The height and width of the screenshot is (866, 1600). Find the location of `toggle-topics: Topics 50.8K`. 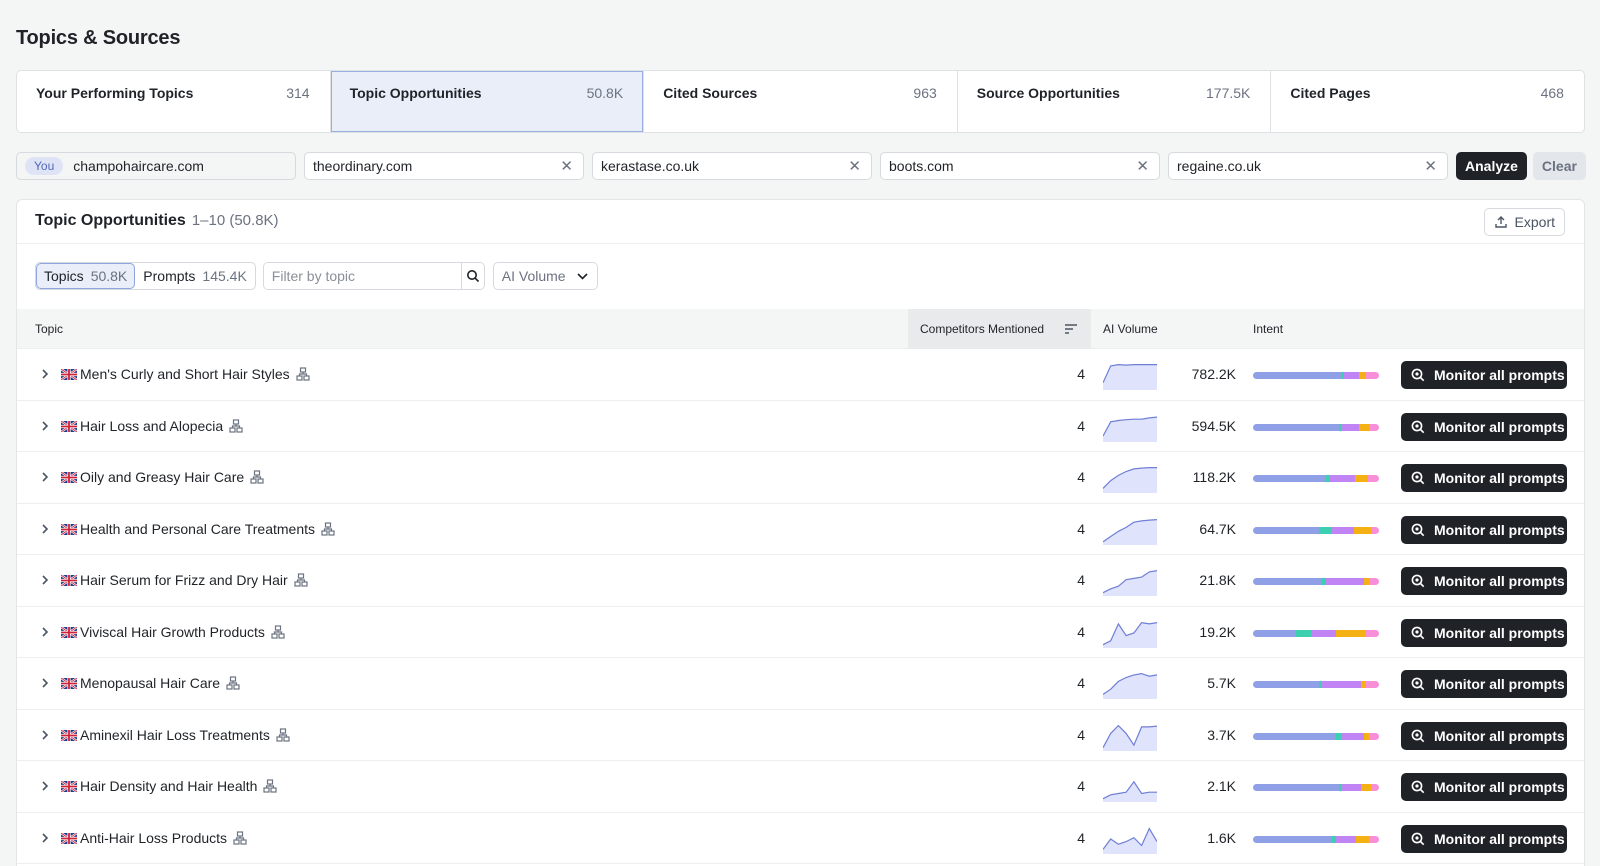

toggle-topics: Topics 50.8K is located at coordinates (86, 276).